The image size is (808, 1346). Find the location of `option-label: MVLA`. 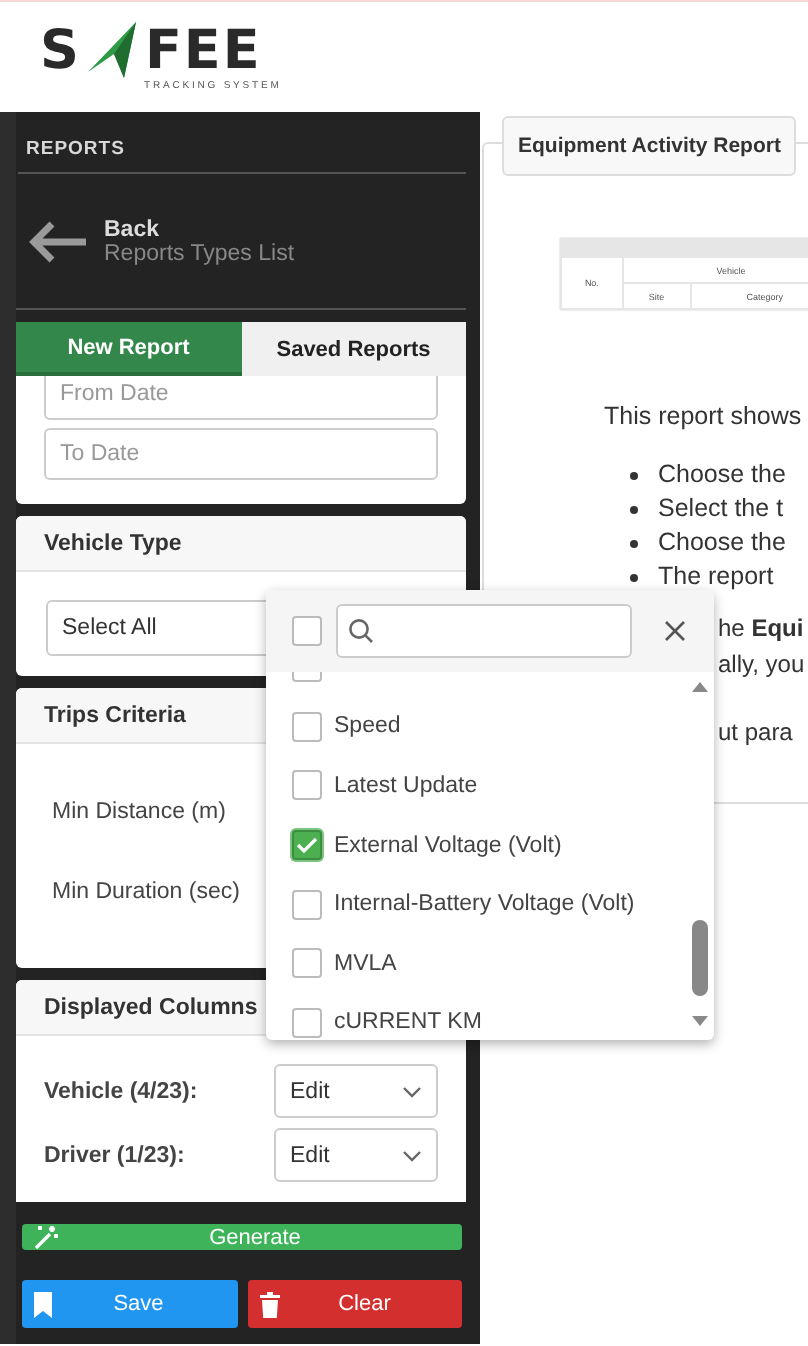

option-label: MVLA is located at coordinates (365, 963).